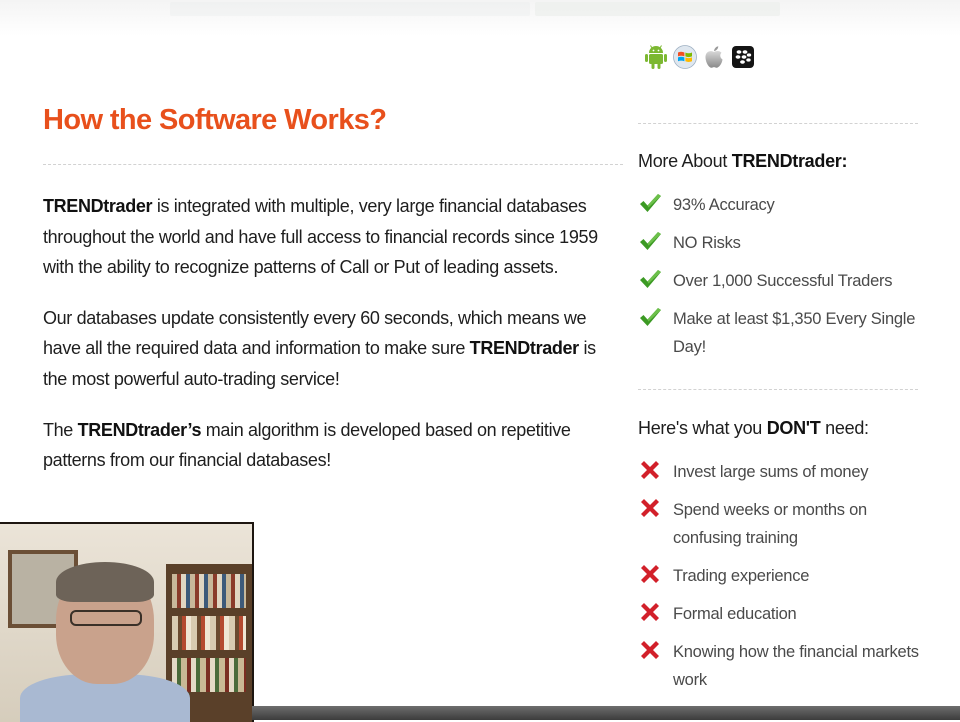  I want to click on not-needed-item: Formal education, so click(783, 614).